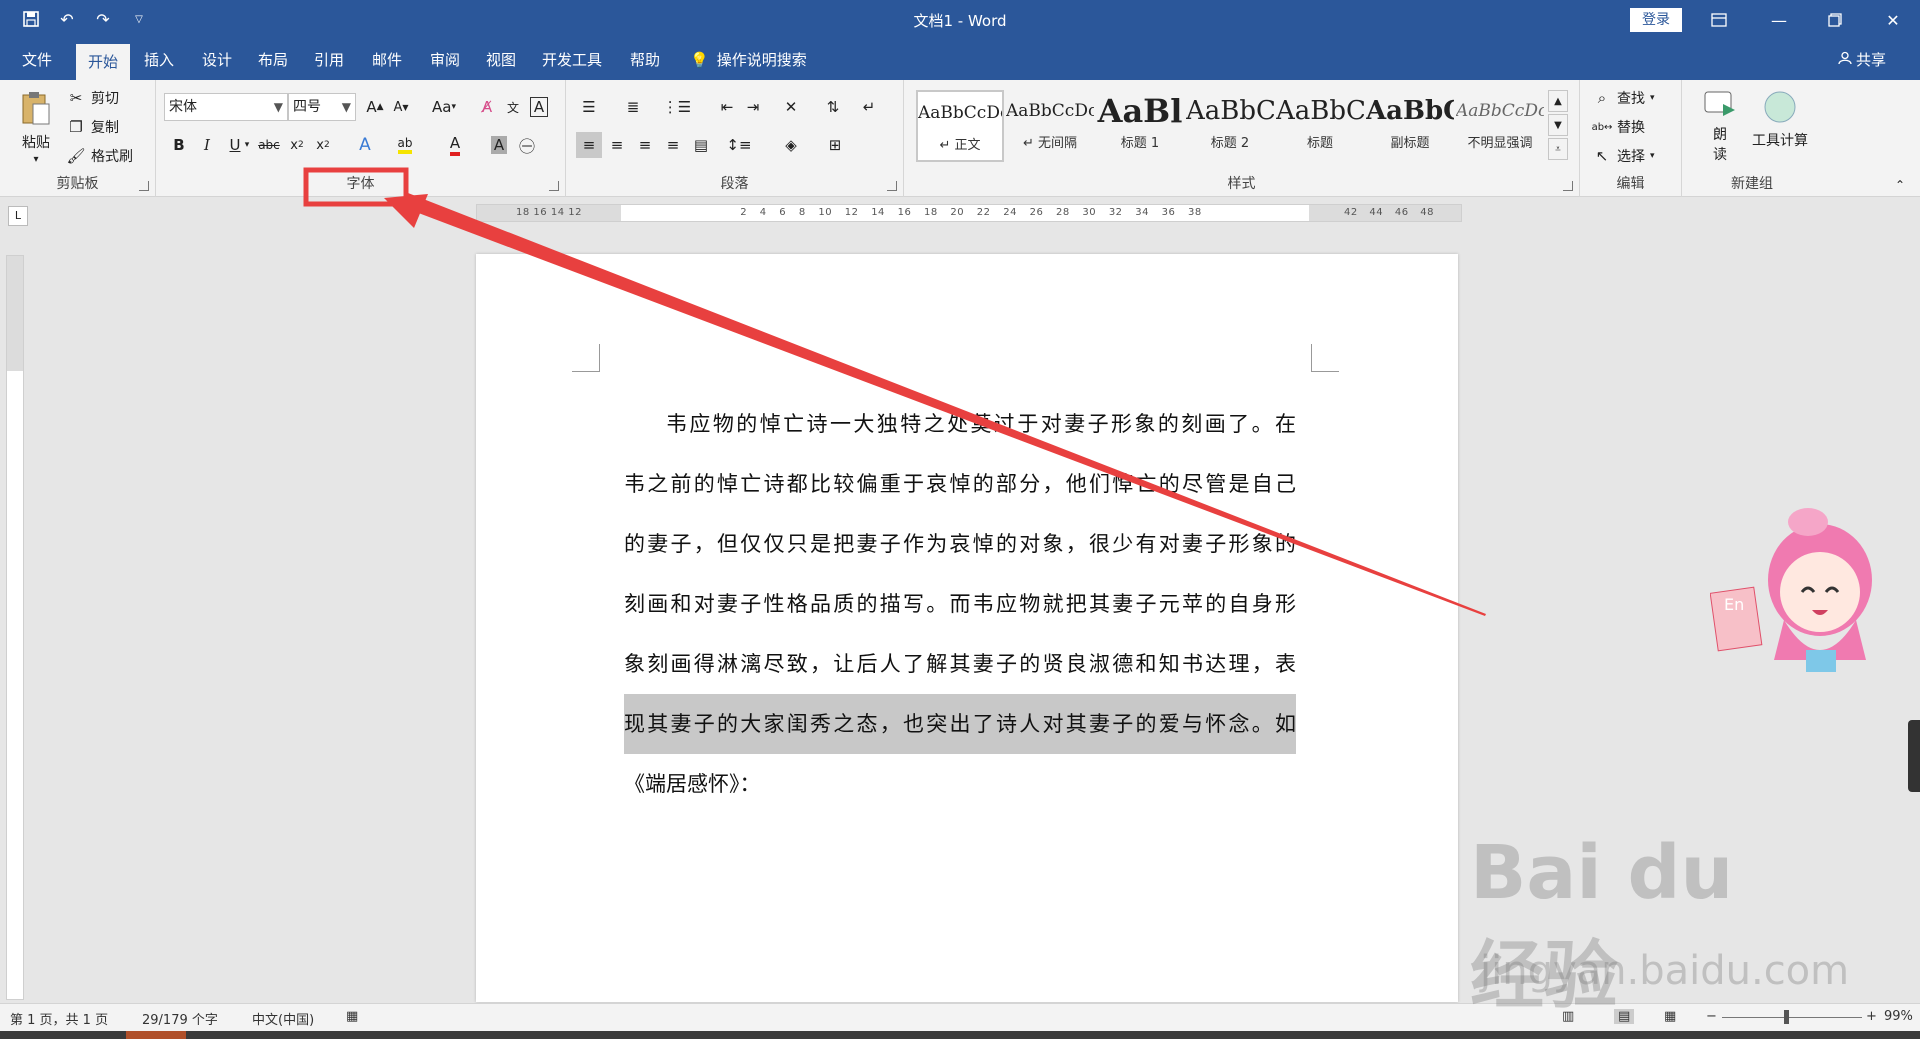 Image resolution: width=1920 pixels, height=1039 pixels. I want to click on style-no-spacing: AaBbCcDc ↵ 无间隔, so click(1050, 126).